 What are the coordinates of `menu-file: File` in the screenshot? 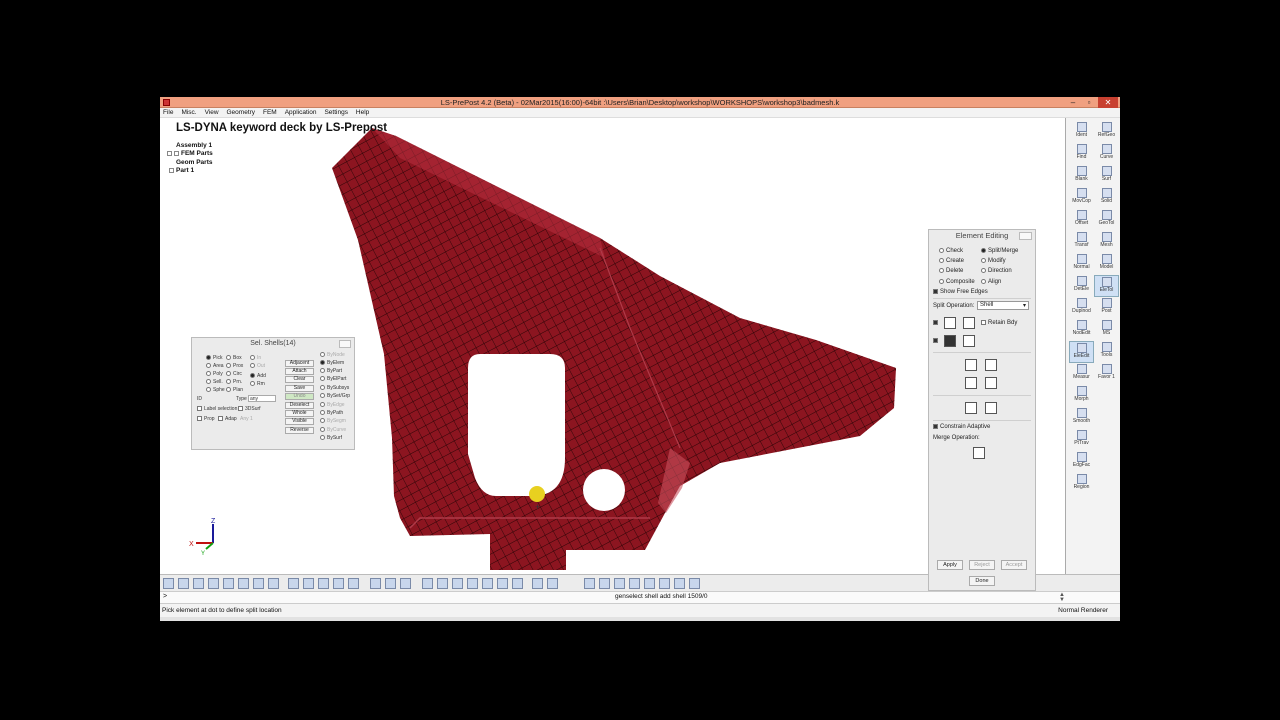 It's located at (168, 113).